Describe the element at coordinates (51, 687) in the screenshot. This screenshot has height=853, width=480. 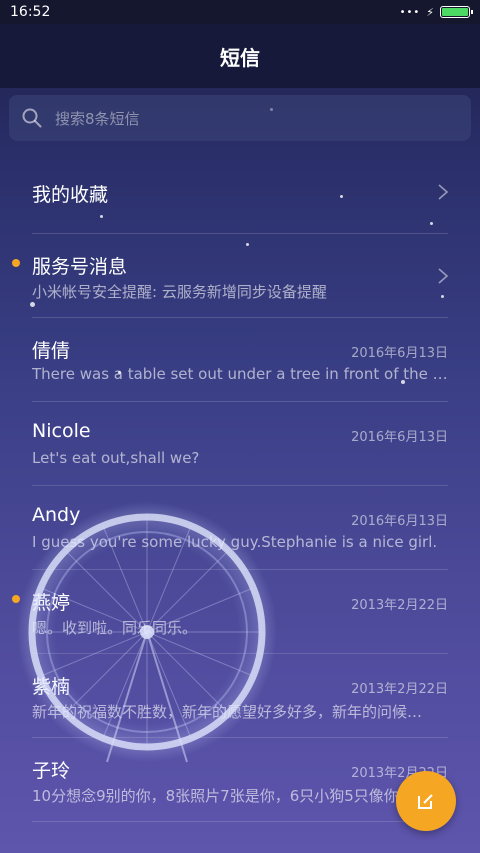
I see `contact-name: 紫楠` at that location.